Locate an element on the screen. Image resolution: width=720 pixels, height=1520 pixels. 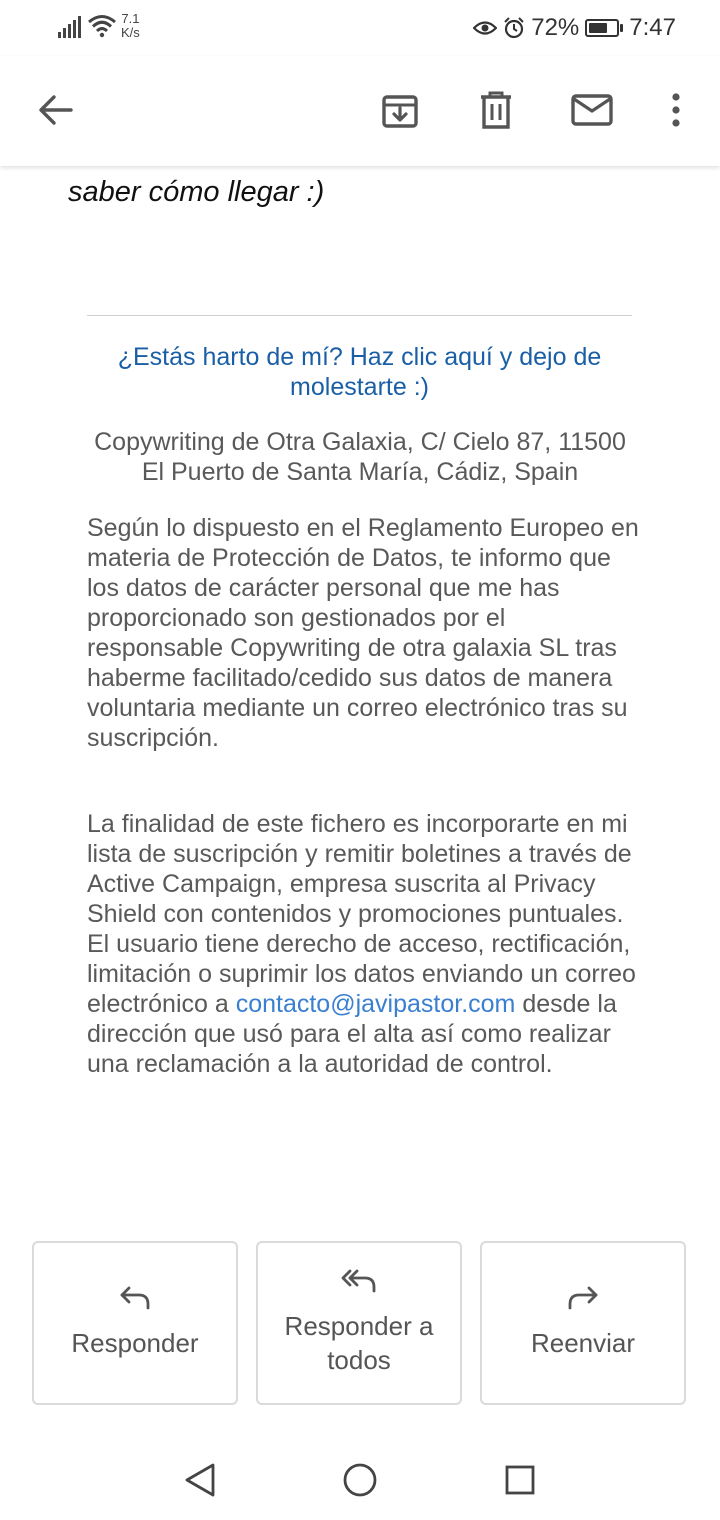
reply-actions: Responder Responder a todos Reenviar is located at coordinates (360, 1324).